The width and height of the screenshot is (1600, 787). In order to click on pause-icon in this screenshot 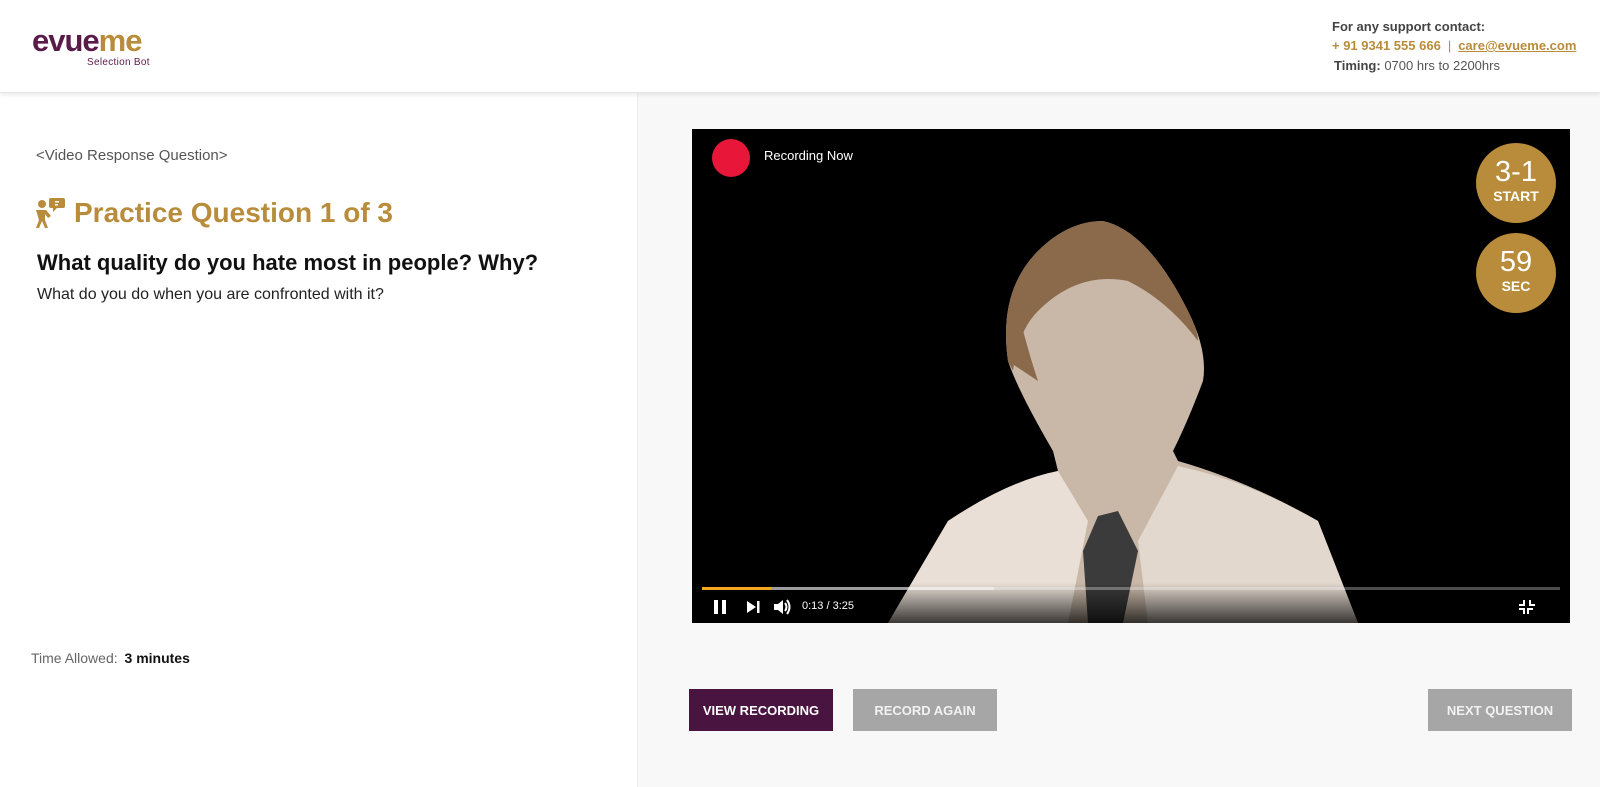, I will do `click(720, 607)`.